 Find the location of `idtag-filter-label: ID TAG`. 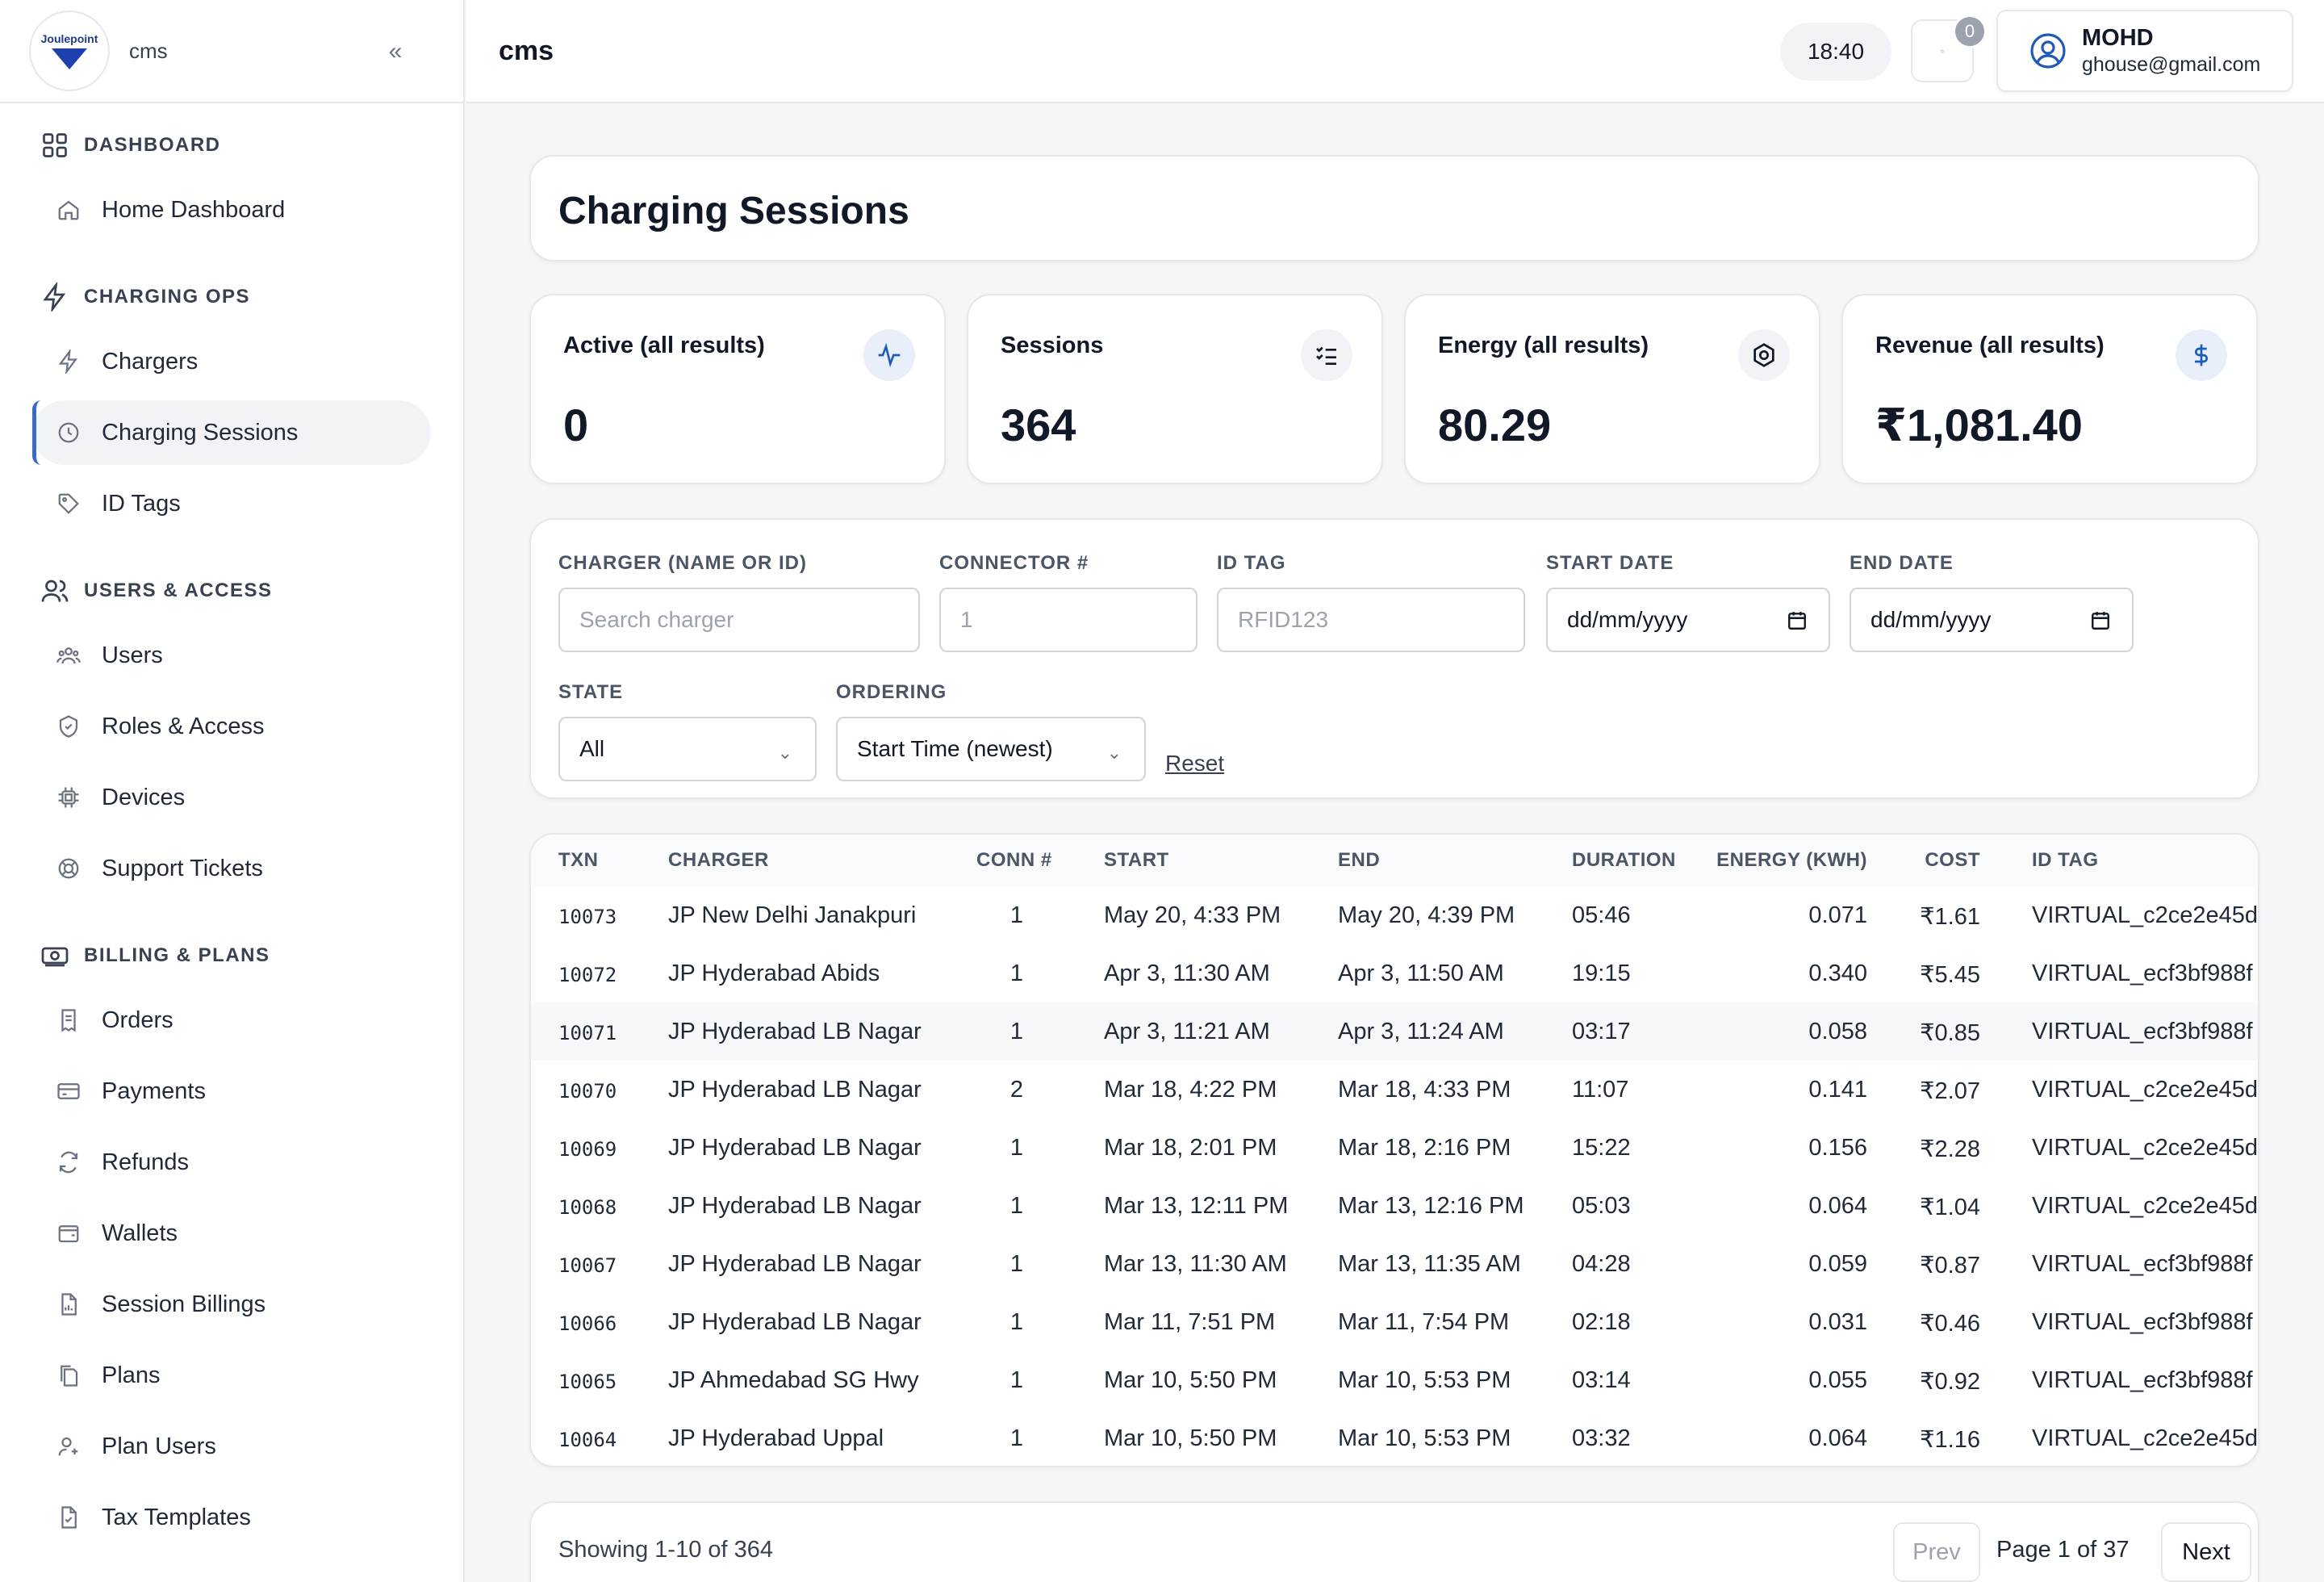

idtag-filter-label: ID TAG is located at coordinates (1251, 563).